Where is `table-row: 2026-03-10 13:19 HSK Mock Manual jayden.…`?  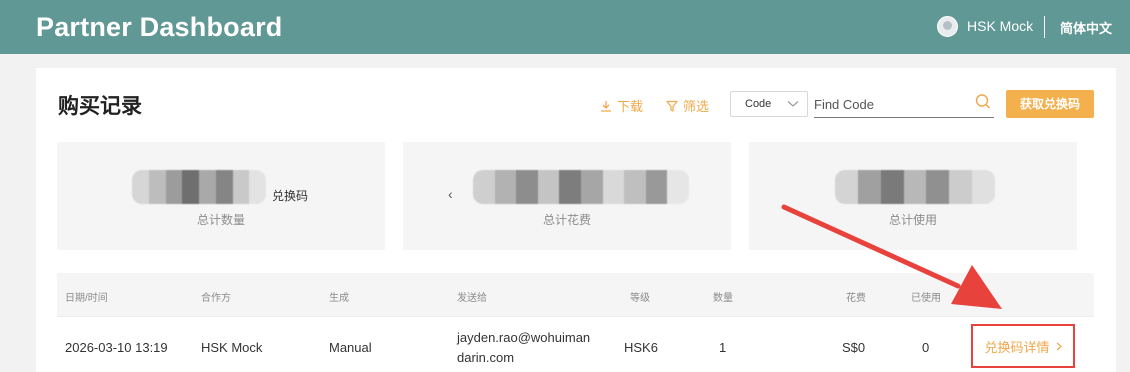
table-row: 2026-03-10 13:19 HSK Mock Manual jayden.… is located at coordinates (575, 344).